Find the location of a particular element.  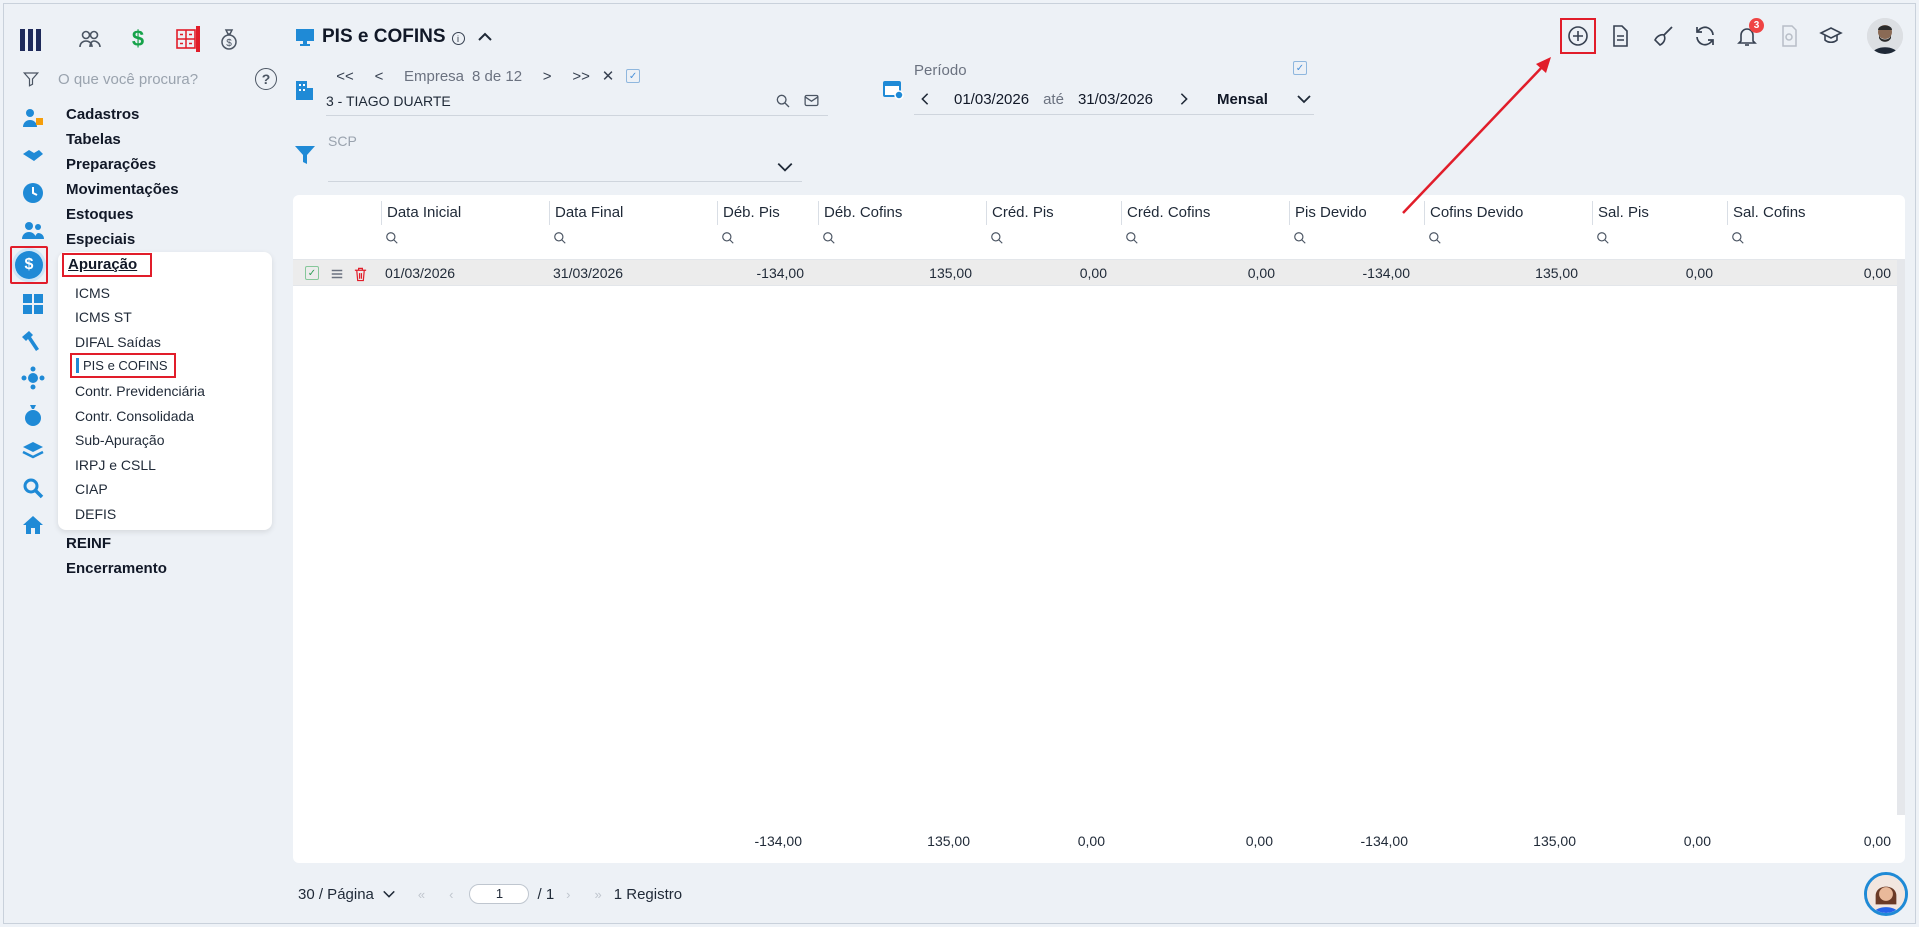

next-page-button: › is located at coordinates (568, 894).